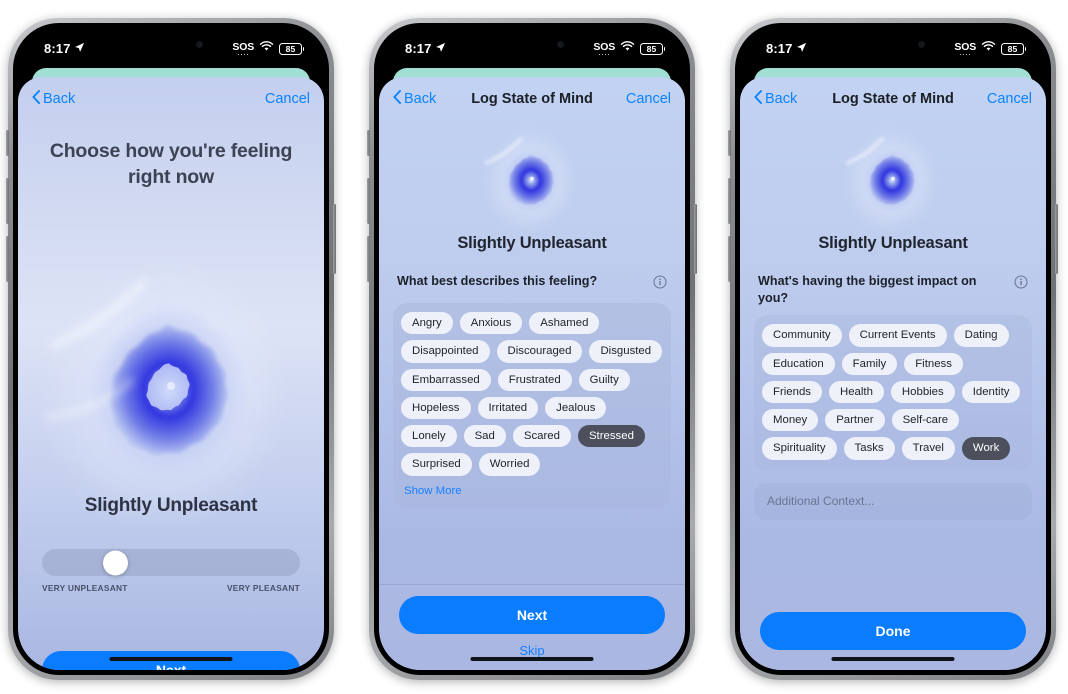 The height and width of the screenshot is (694, 1068). What do you see at coordinates (533, 491) in the screenshot?
I see `show-more-button: Show More` at bounding box center [533, 491].